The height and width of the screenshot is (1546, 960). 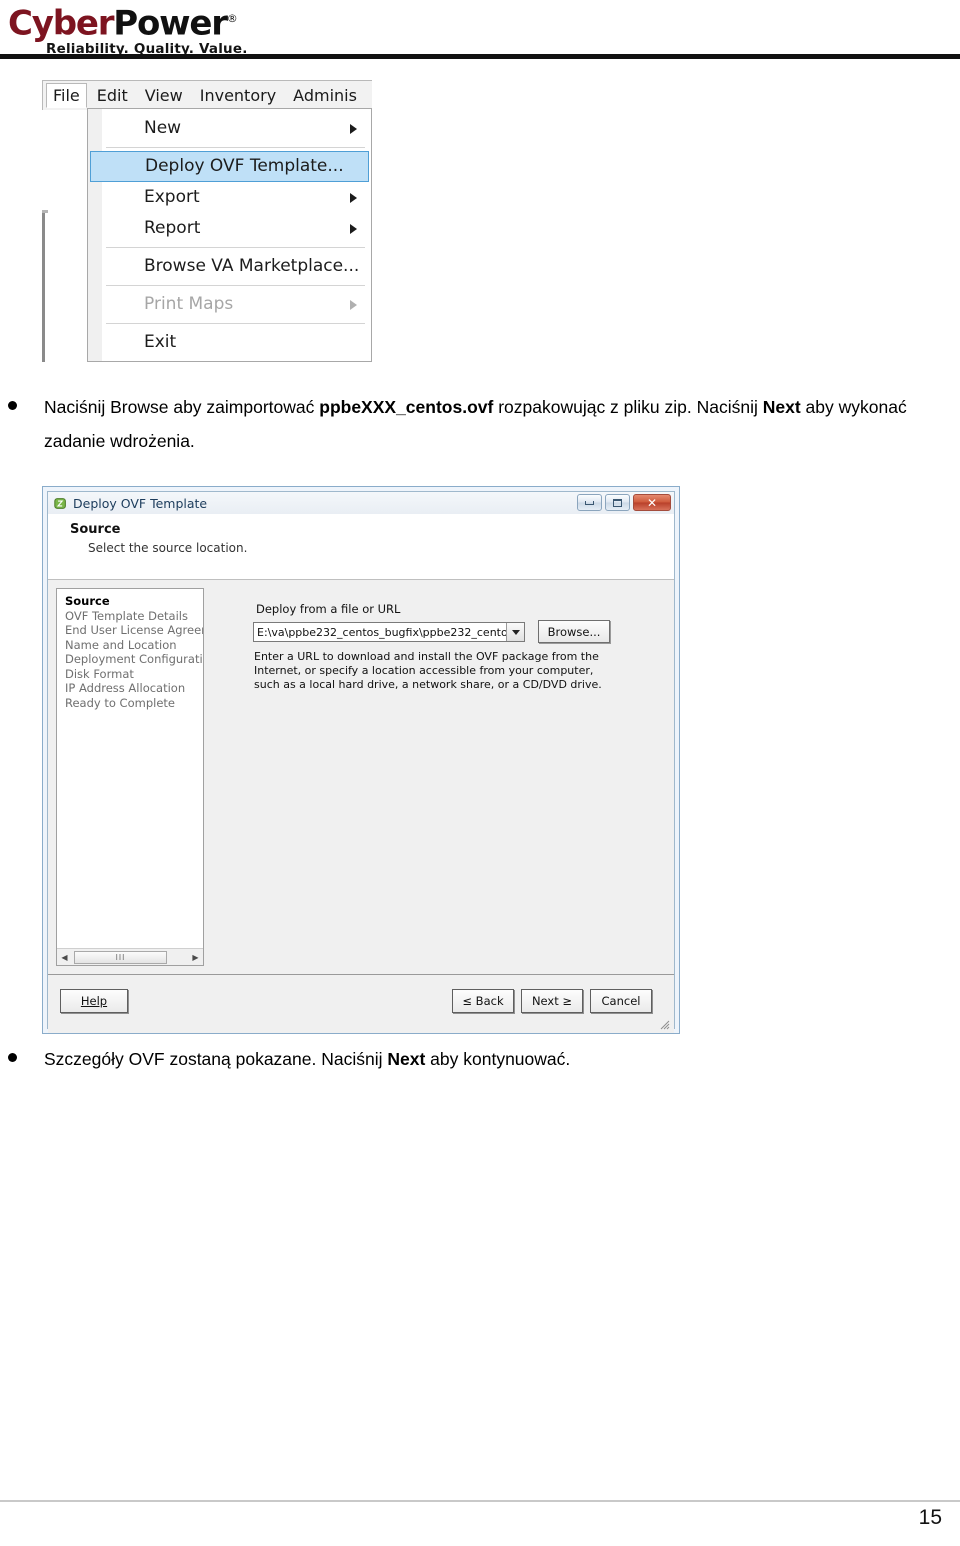 I want to click on logo-power-text: Power, so click(x=170, y=23).